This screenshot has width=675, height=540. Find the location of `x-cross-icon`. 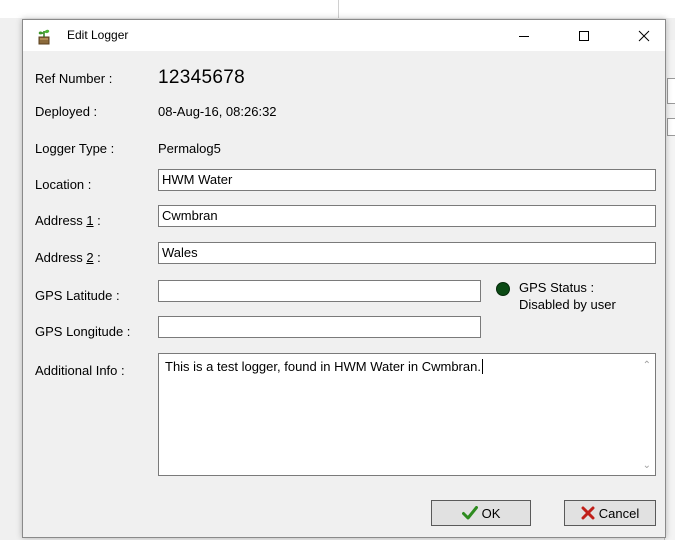

x-cross-icon is located at coordinates (588, 513).